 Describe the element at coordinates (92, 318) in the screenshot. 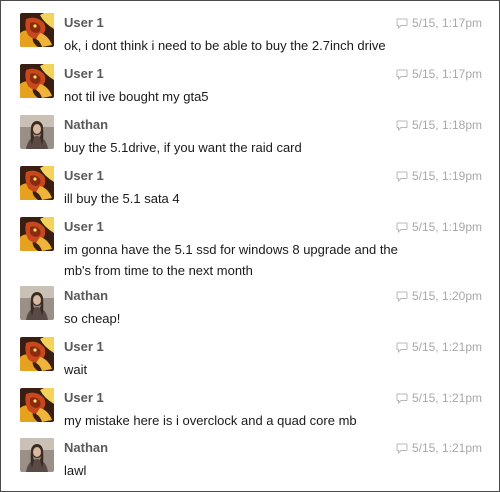

I see `message-text: so cheap!` at that location.